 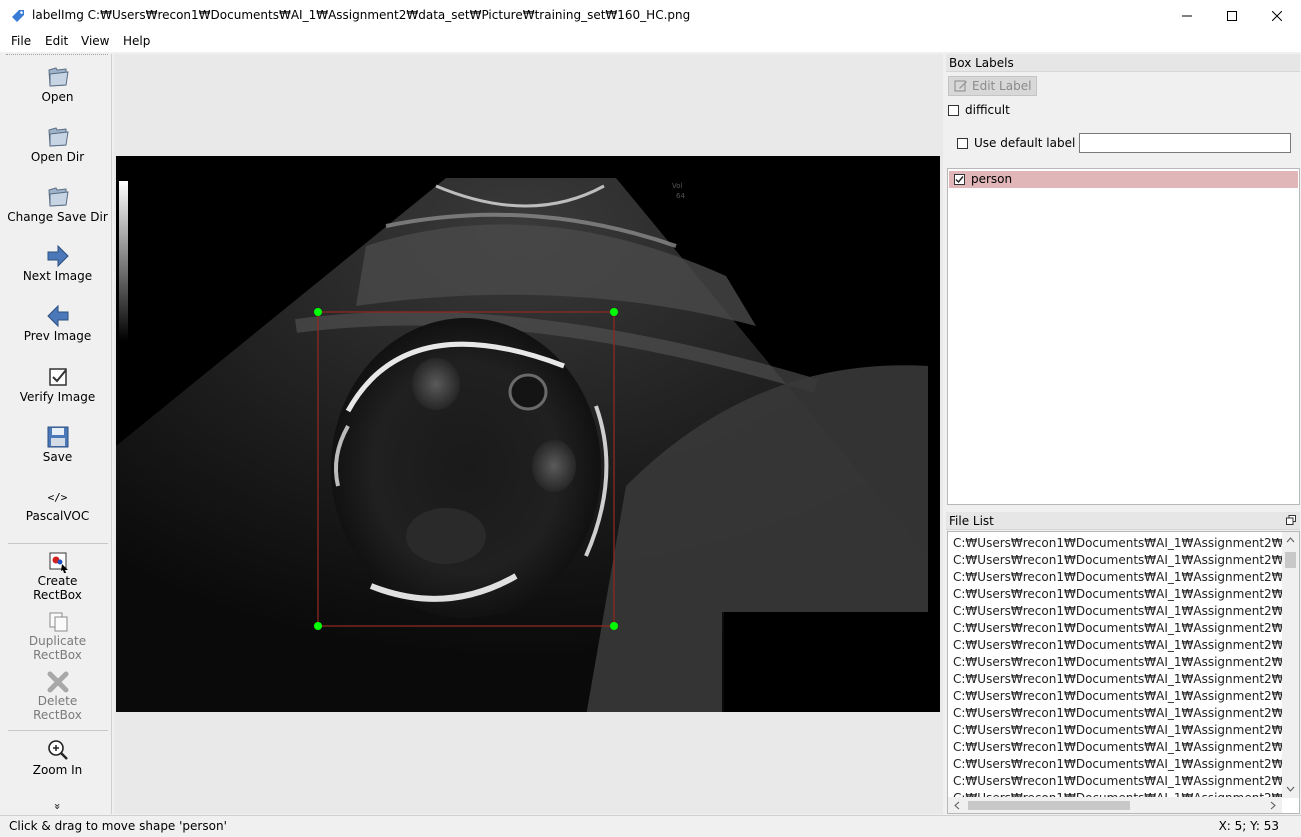 What do you see at coordinates (1123, 336) in the screenshot?
I see `label-list: person` at bounding box center [1123, 336].